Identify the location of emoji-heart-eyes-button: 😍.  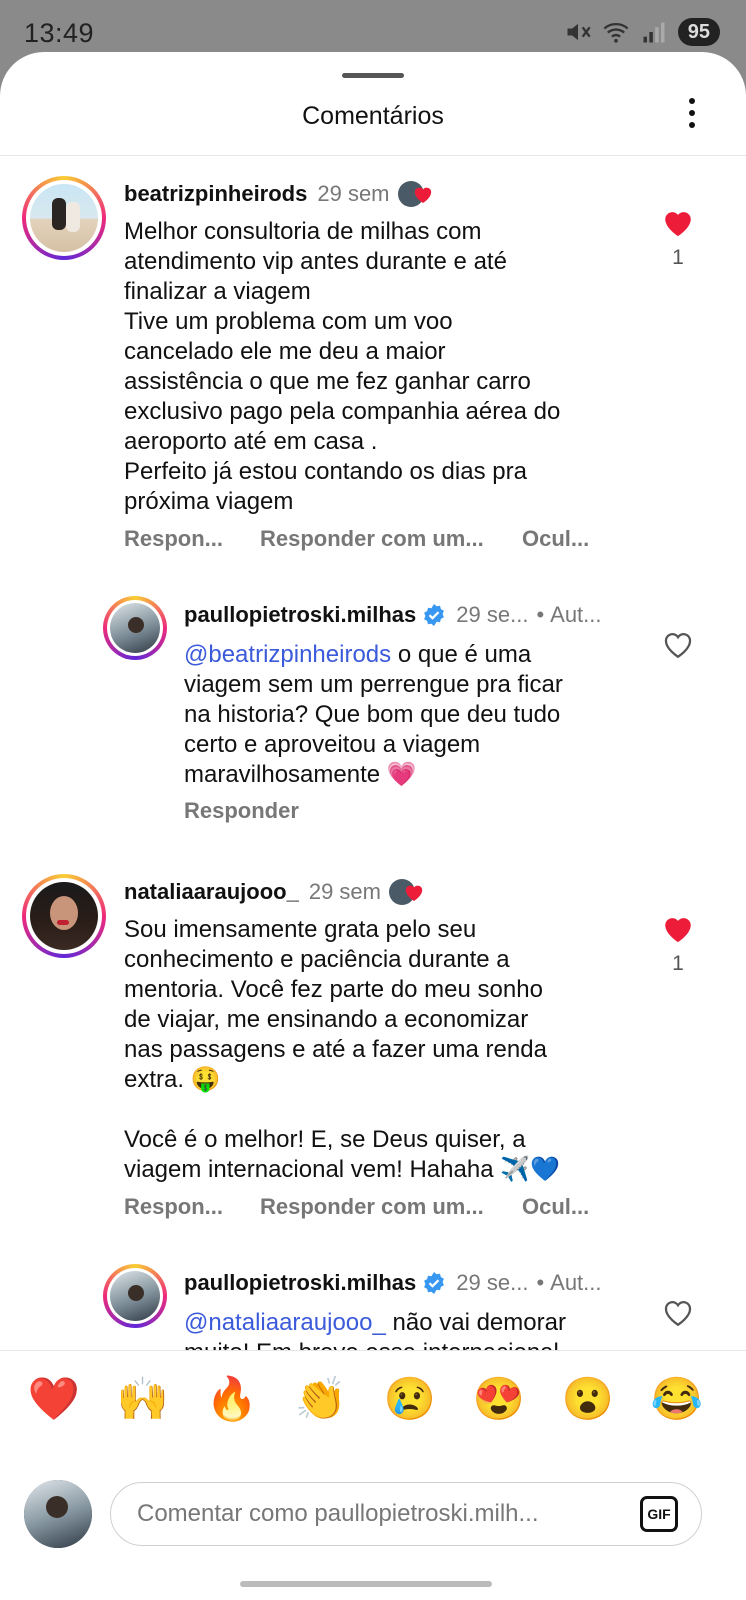
(499, 1399).